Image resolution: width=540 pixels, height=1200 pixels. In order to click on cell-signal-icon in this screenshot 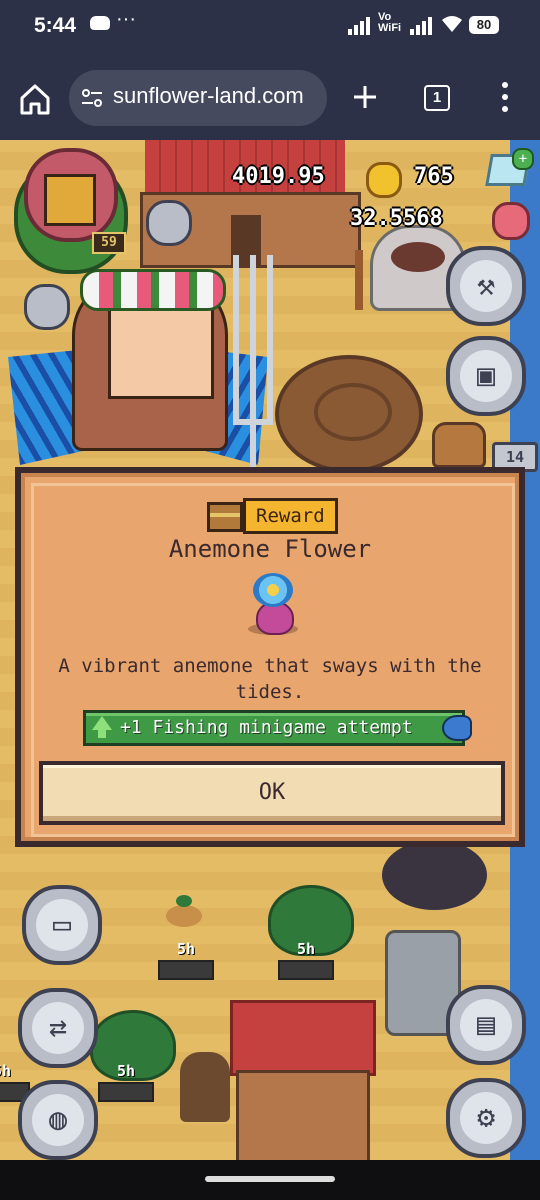, I will do `click(360, 26)`.